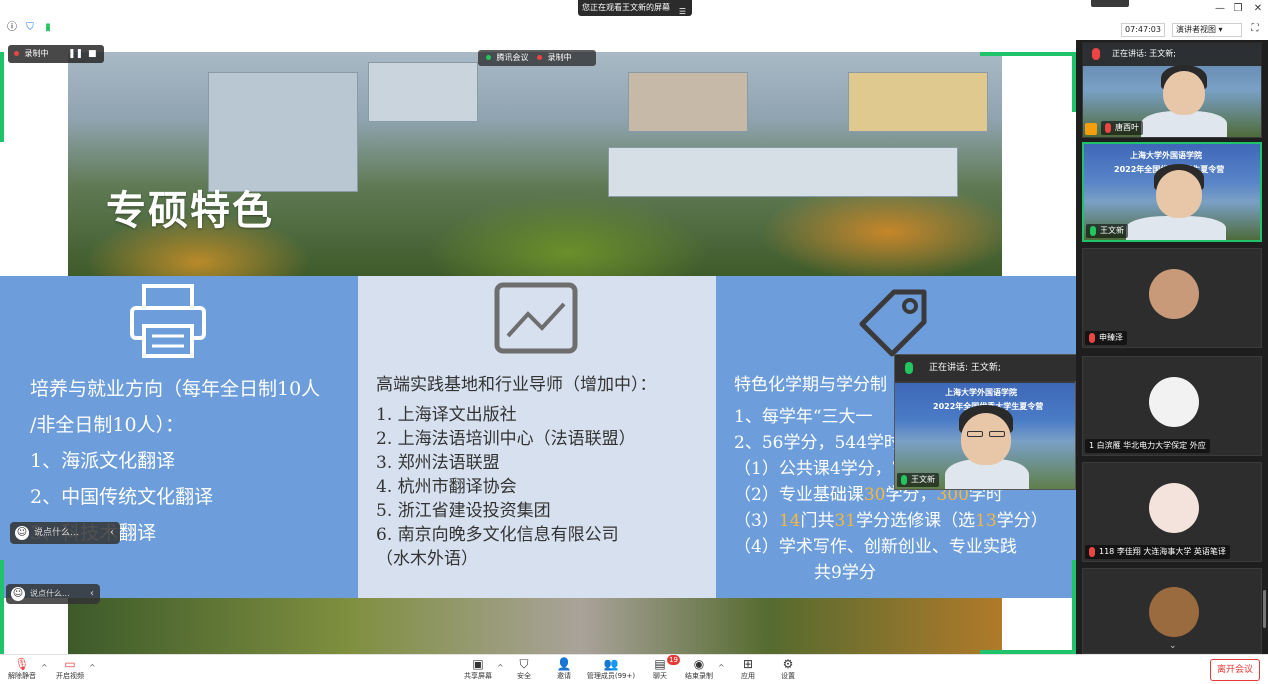  Describe the element at coordinates (22, 664) in the screenshot. I see `mic-off-icon: 🎙` at that location.